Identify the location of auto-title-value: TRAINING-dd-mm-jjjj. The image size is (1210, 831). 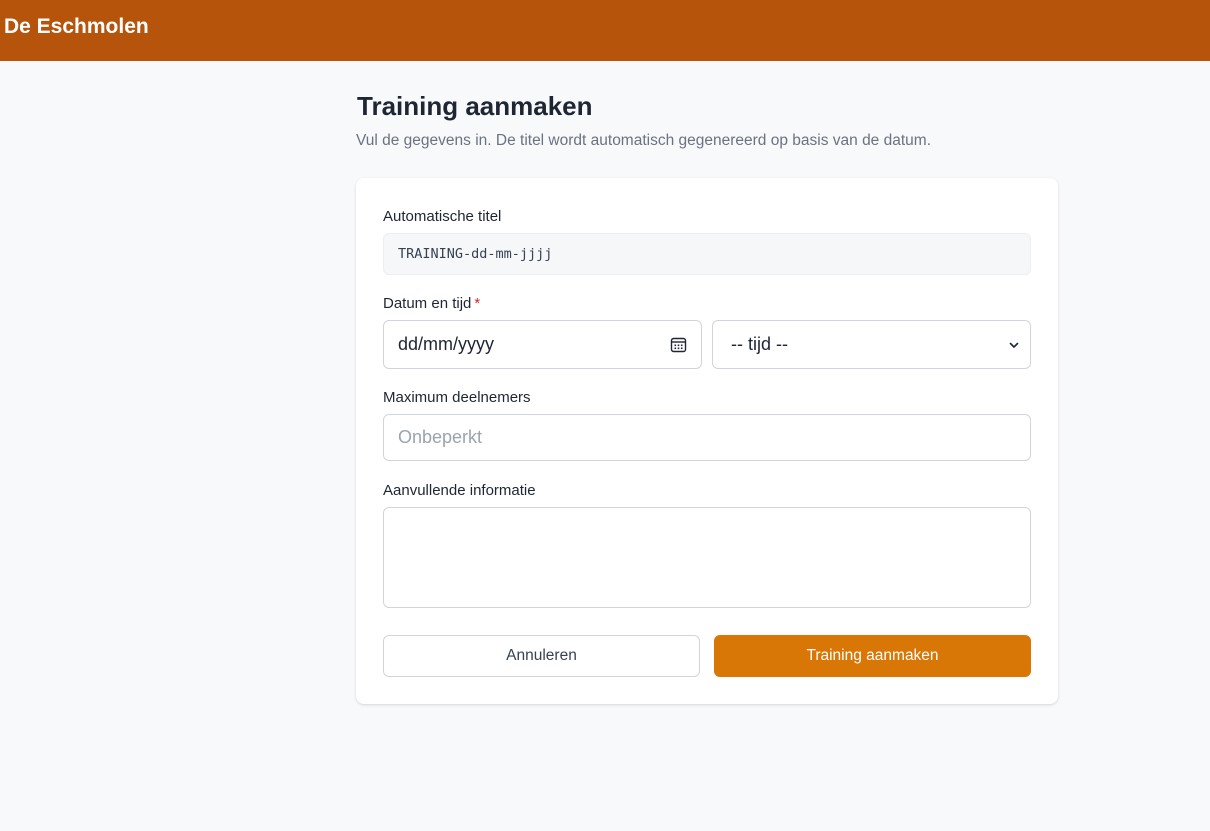
(475, 254).